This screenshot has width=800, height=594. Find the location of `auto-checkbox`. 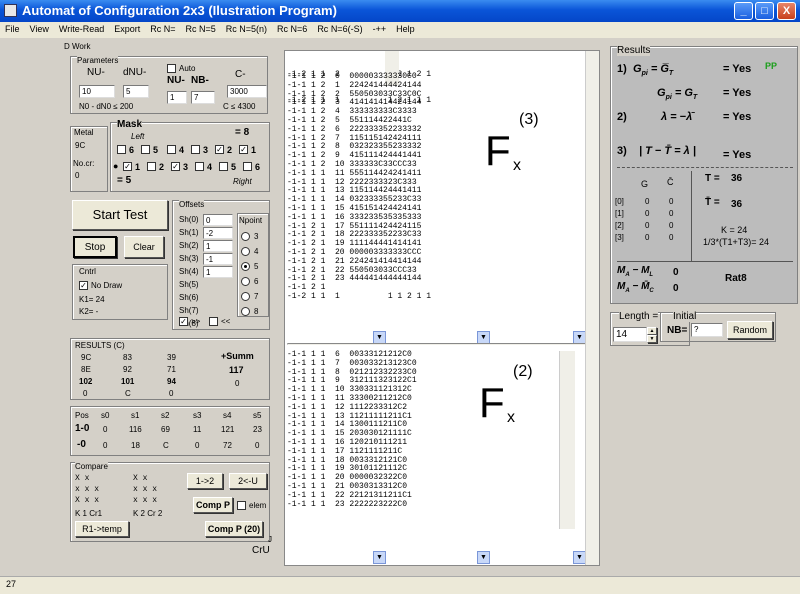

auto-checkbox is located at coordinates (171, 68).